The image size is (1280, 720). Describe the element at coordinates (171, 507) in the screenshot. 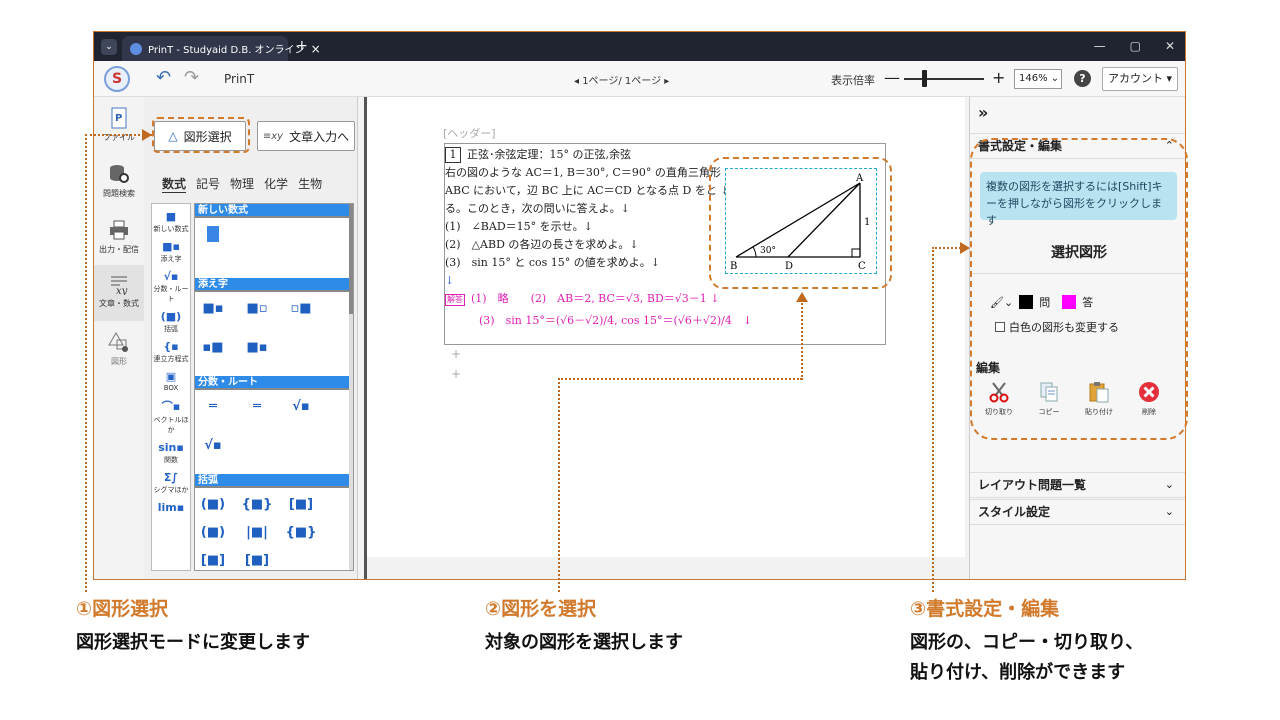

I see `subcategory-item: lim▪` at that location.